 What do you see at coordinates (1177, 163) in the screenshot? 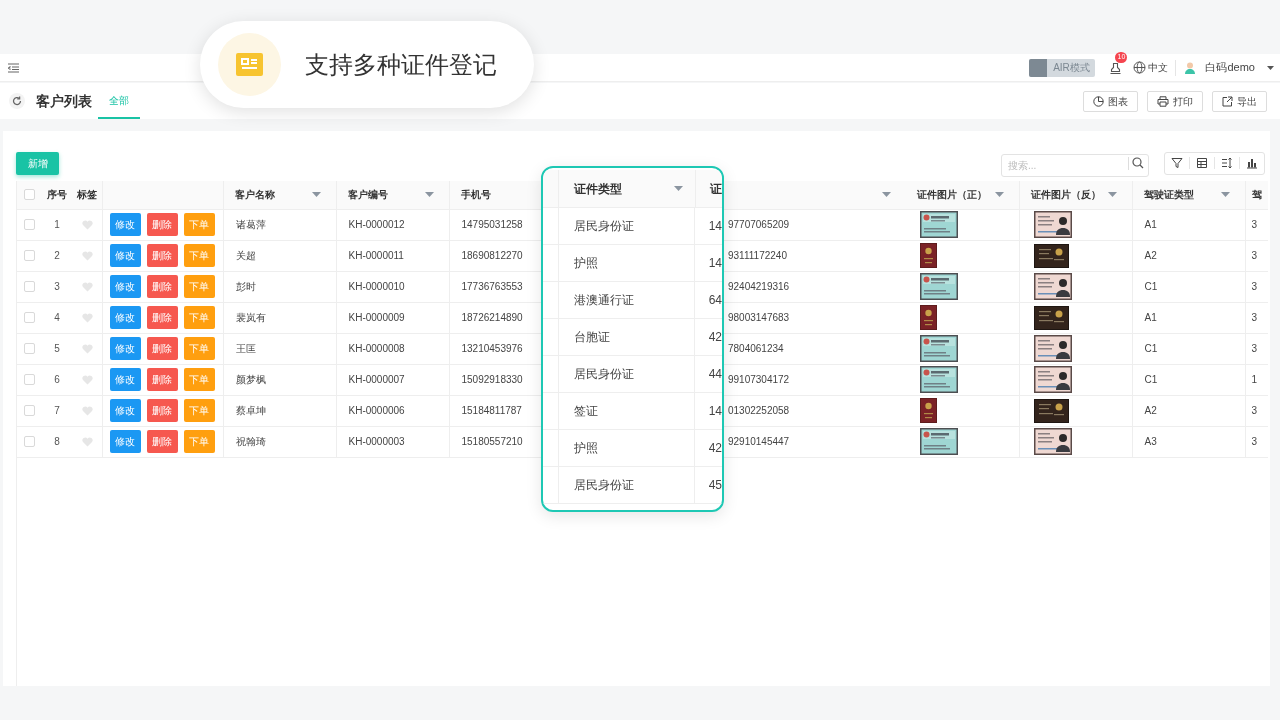
I see `filter-icon` at bounding box center [1177, 163].